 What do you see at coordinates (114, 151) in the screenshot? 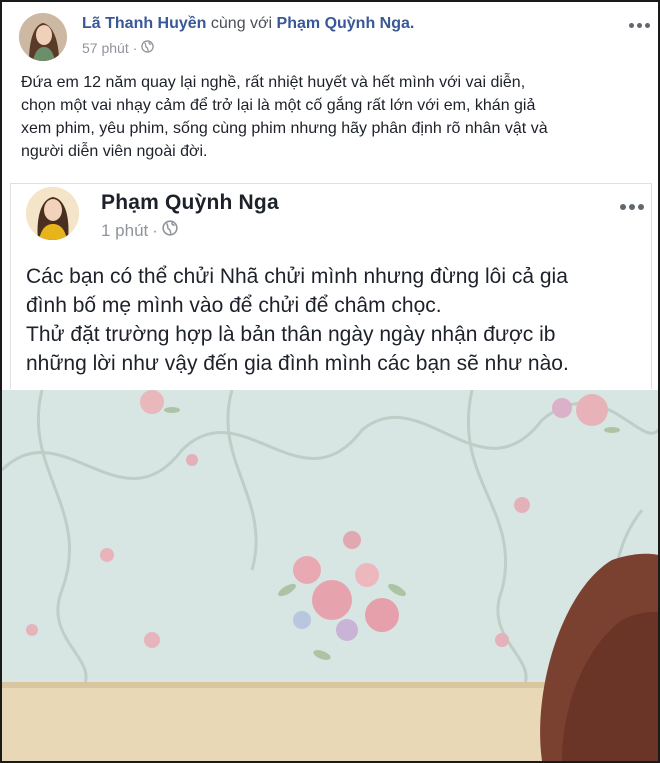
I see `text-line: người diễn viên ngoài đời.` at bounding box center [114, 151].